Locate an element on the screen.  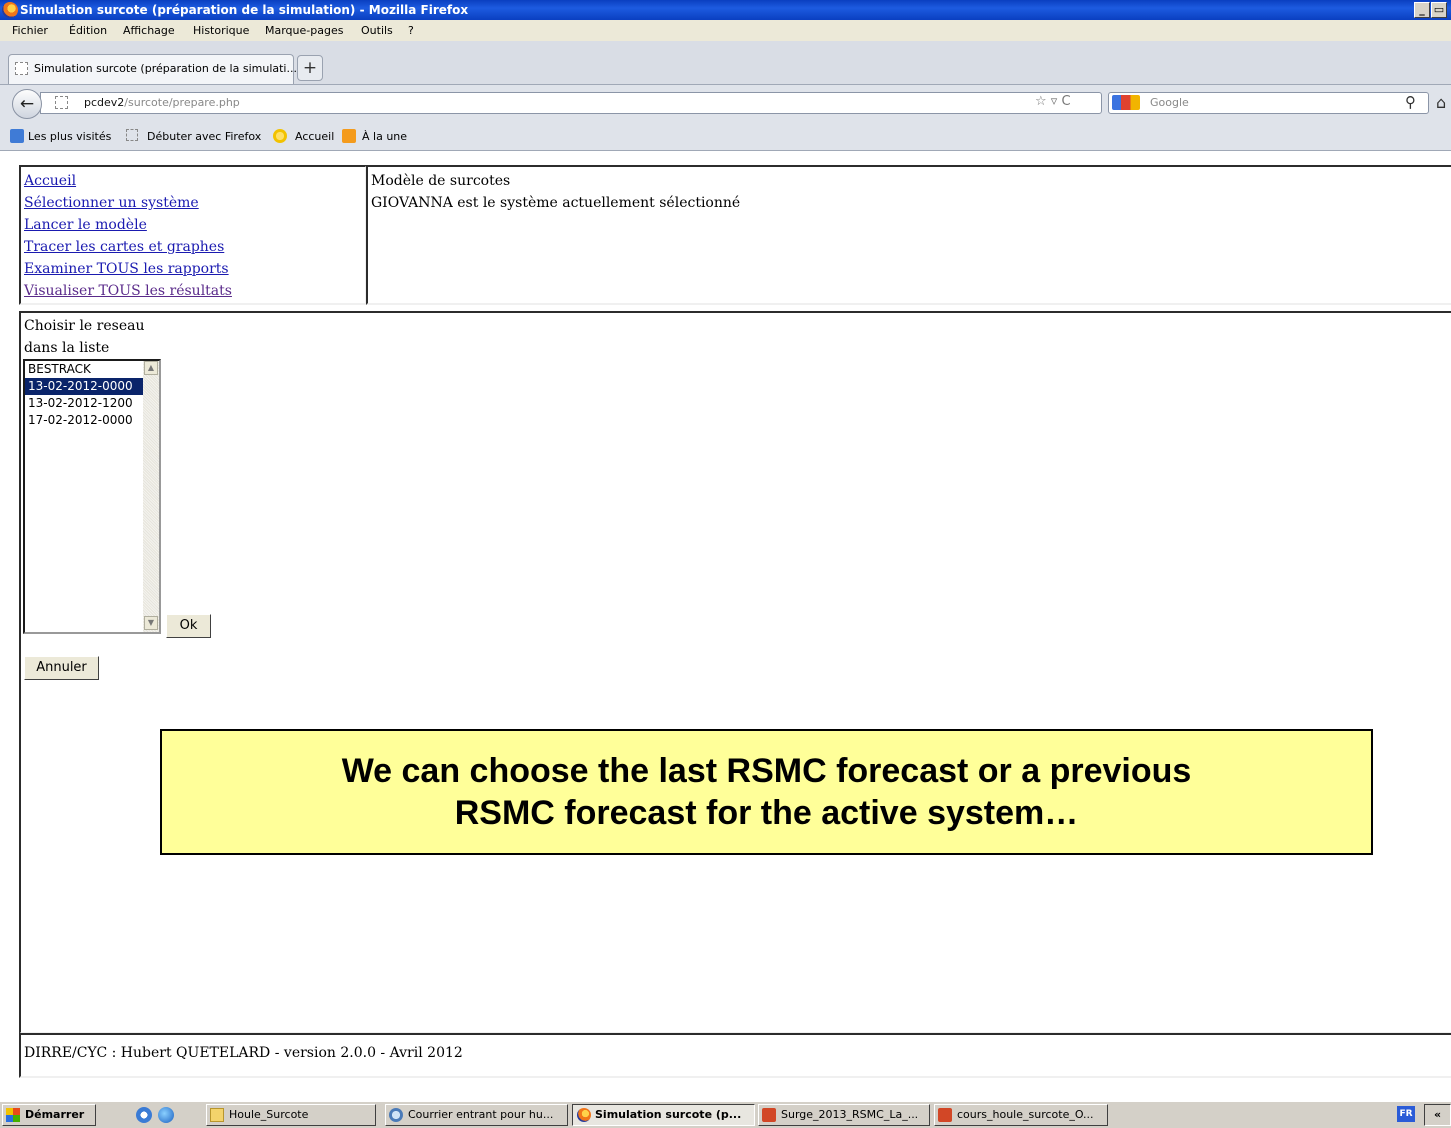
menu-edition: Édition is located at coordinates (88, 30).